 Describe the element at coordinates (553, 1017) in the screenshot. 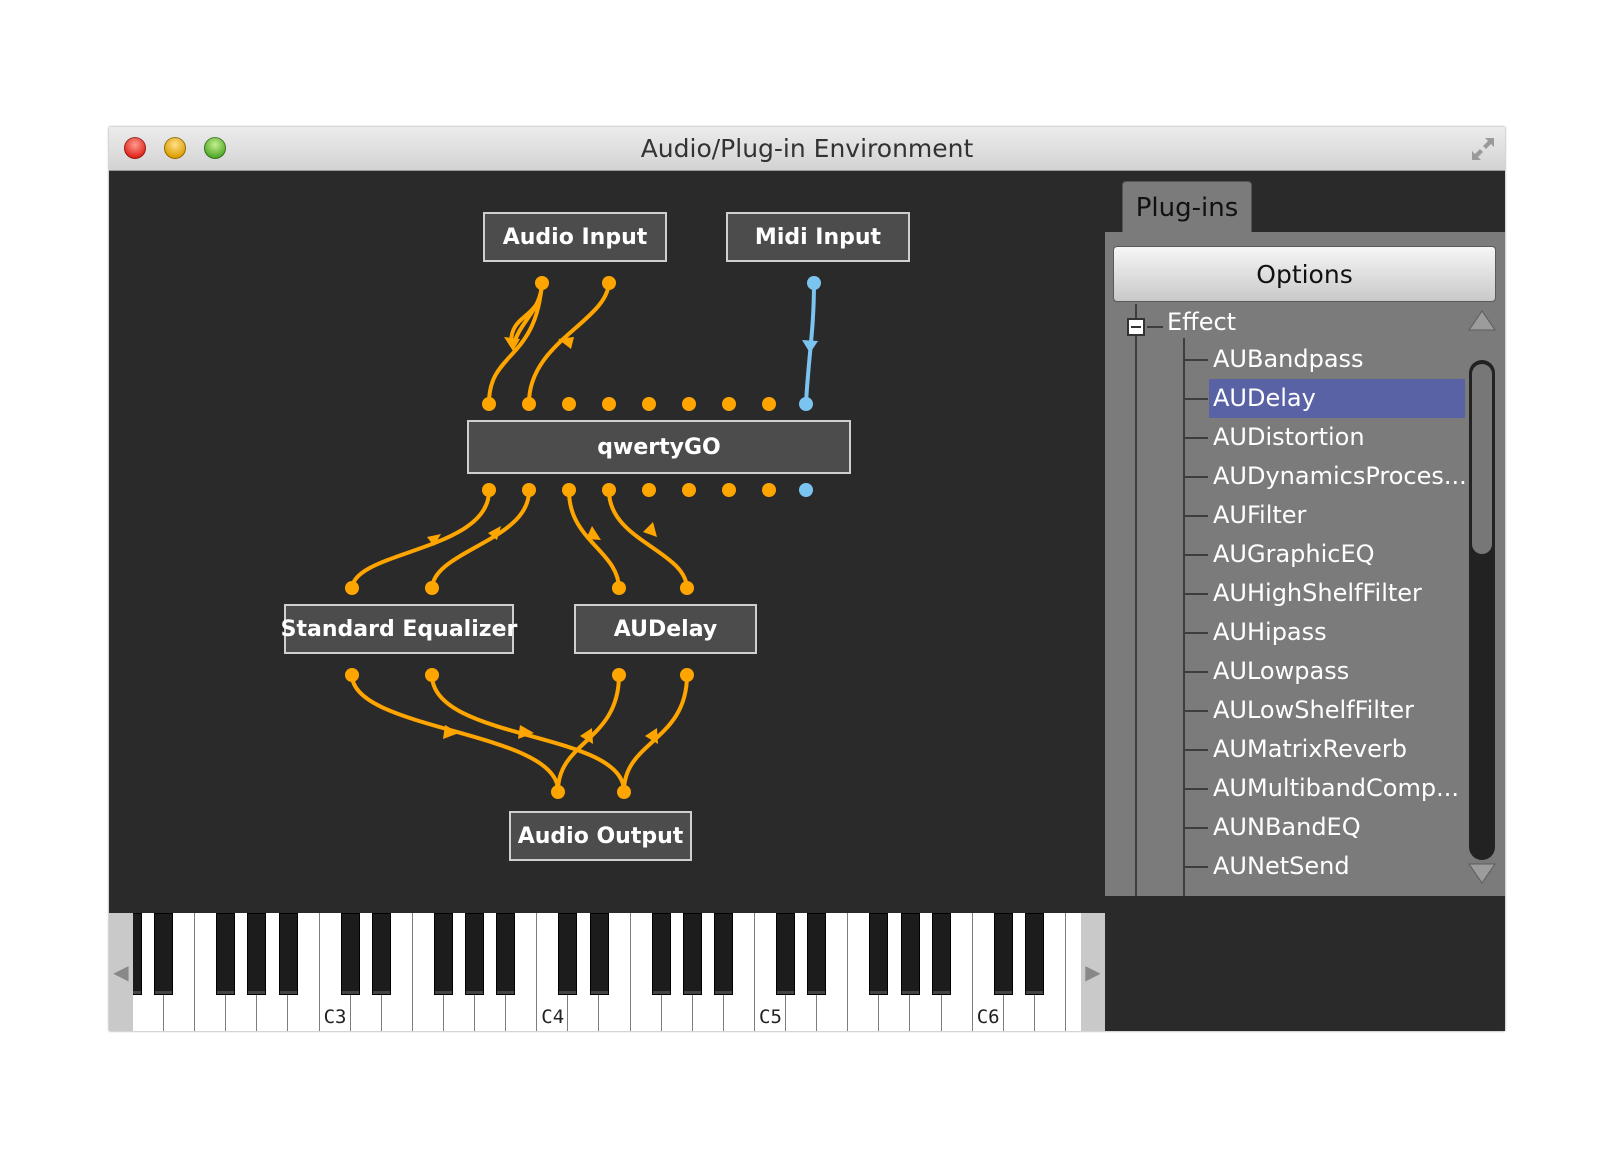

I see `octave-label: C4` at that location.